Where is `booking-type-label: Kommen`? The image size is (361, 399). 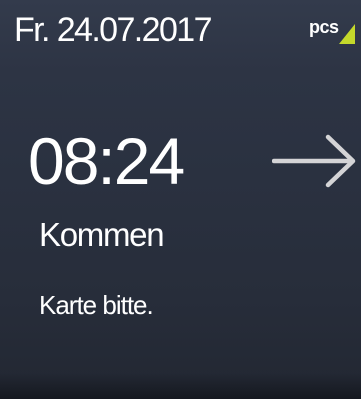 booking-type-label: Kommen is located at coordinates (102, 234).